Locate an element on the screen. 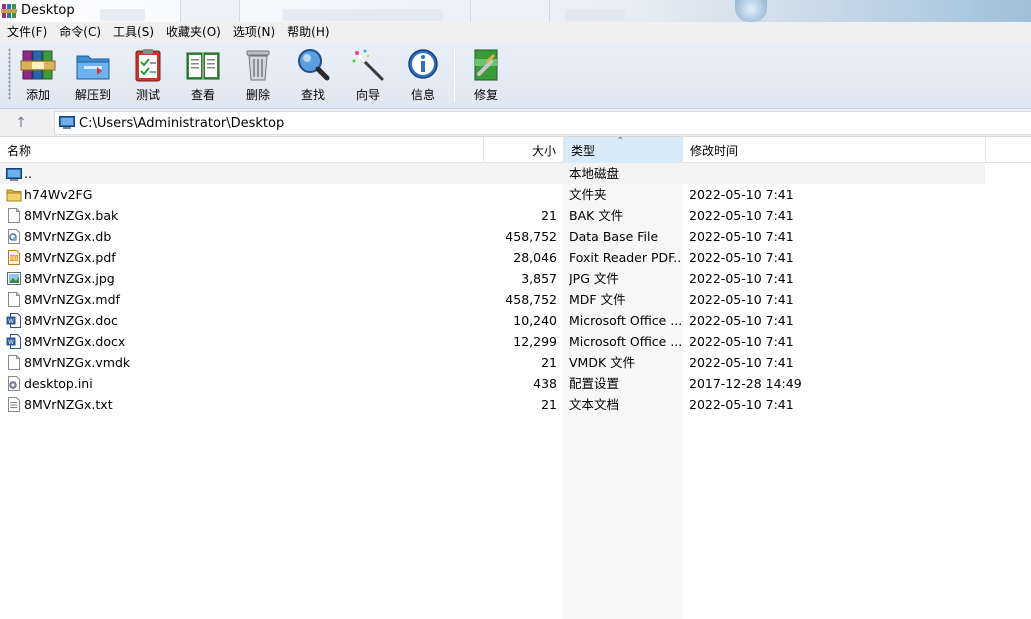 Image resolution: width=1031 pixels, height=619 pixels. file-name: 8MVrNZGx.mdf is located at coordinates (72, 299).